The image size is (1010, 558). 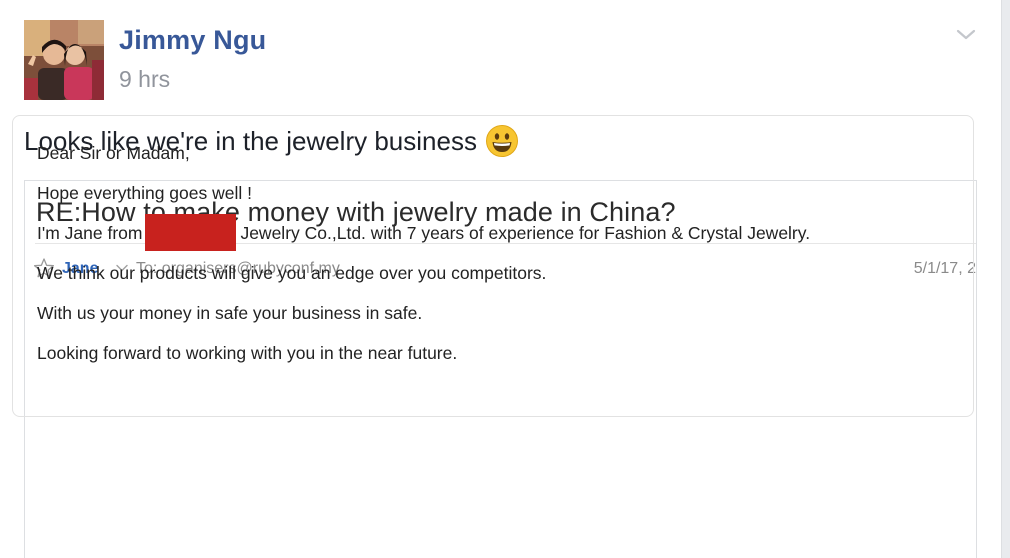 I want to click on post-options-chevron-icon, so click(x=966, y=35).